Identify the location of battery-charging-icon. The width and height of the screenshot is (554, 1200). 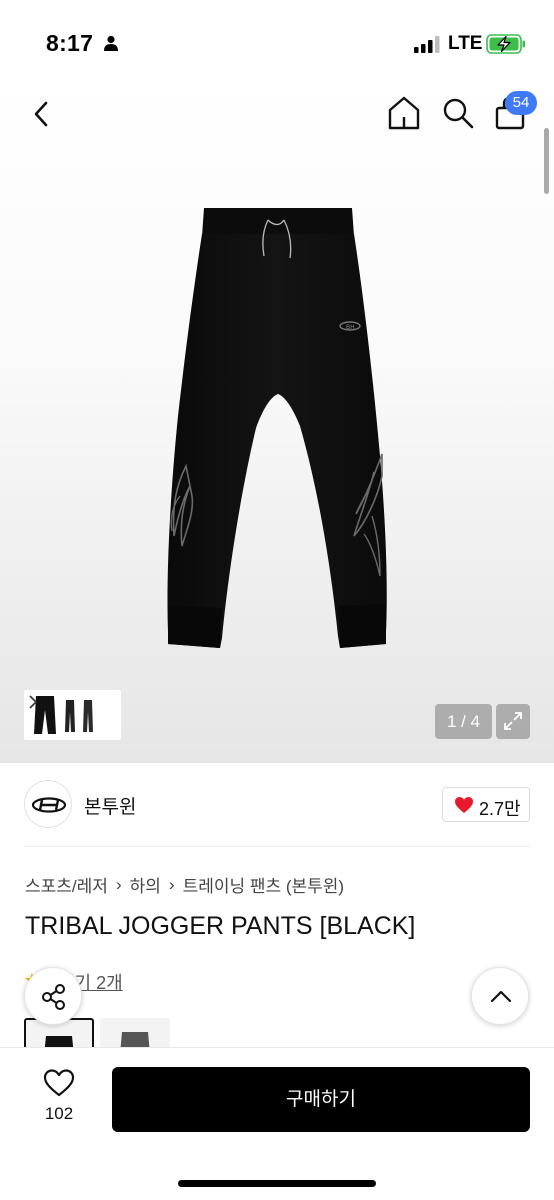
(505, 44).